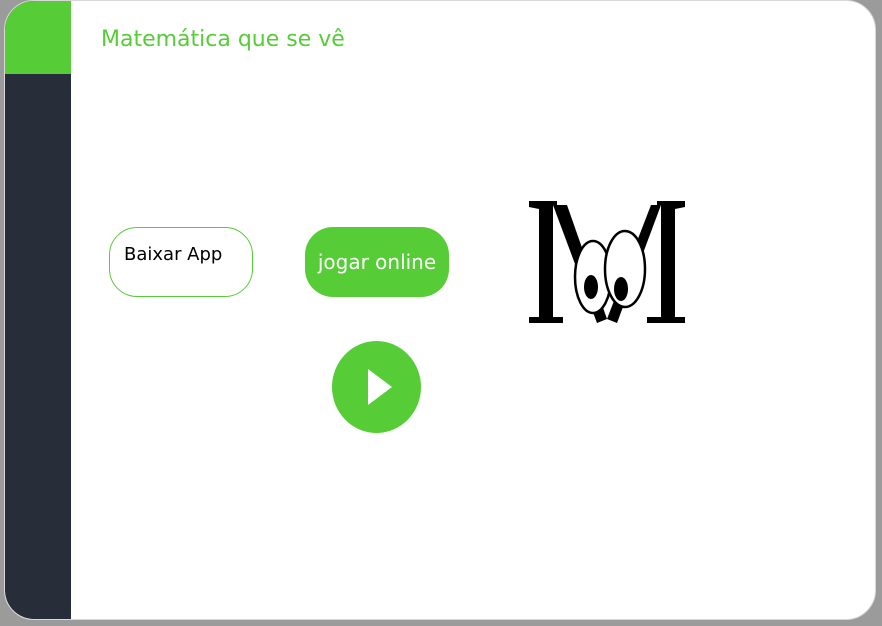 The image size is (882, 626). I want to click on play-button, so click(376, 387).